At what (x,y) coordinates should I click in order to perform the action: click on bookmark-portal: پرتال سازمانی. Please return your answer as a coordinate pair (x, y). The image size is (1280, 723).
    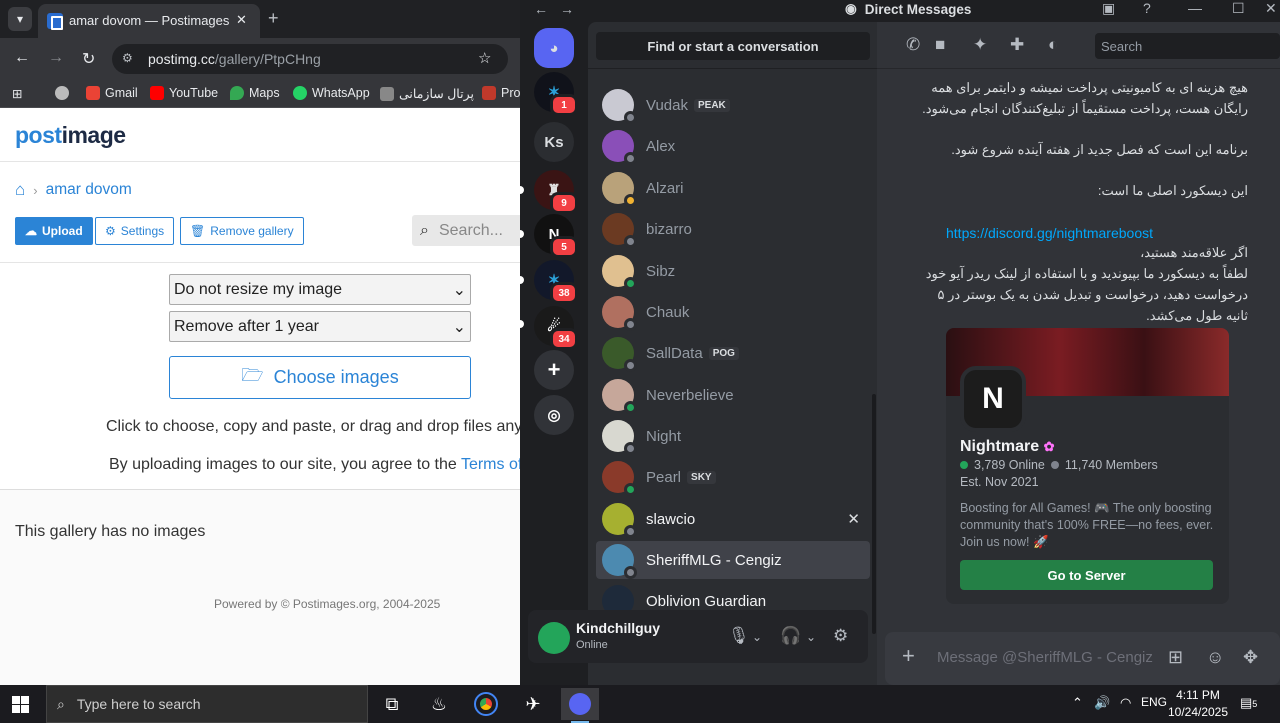
    Looking at the image, I should click on (427, 93).